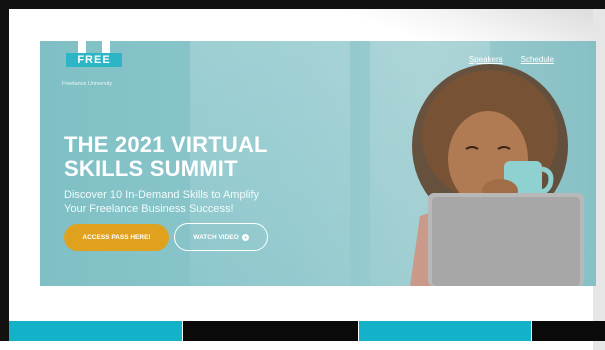 Image resolution: width=605 pixels, height=350 pixels. I want to click on hero-title-line1: THE 2021 VIRTUAL, so click(166, 144).